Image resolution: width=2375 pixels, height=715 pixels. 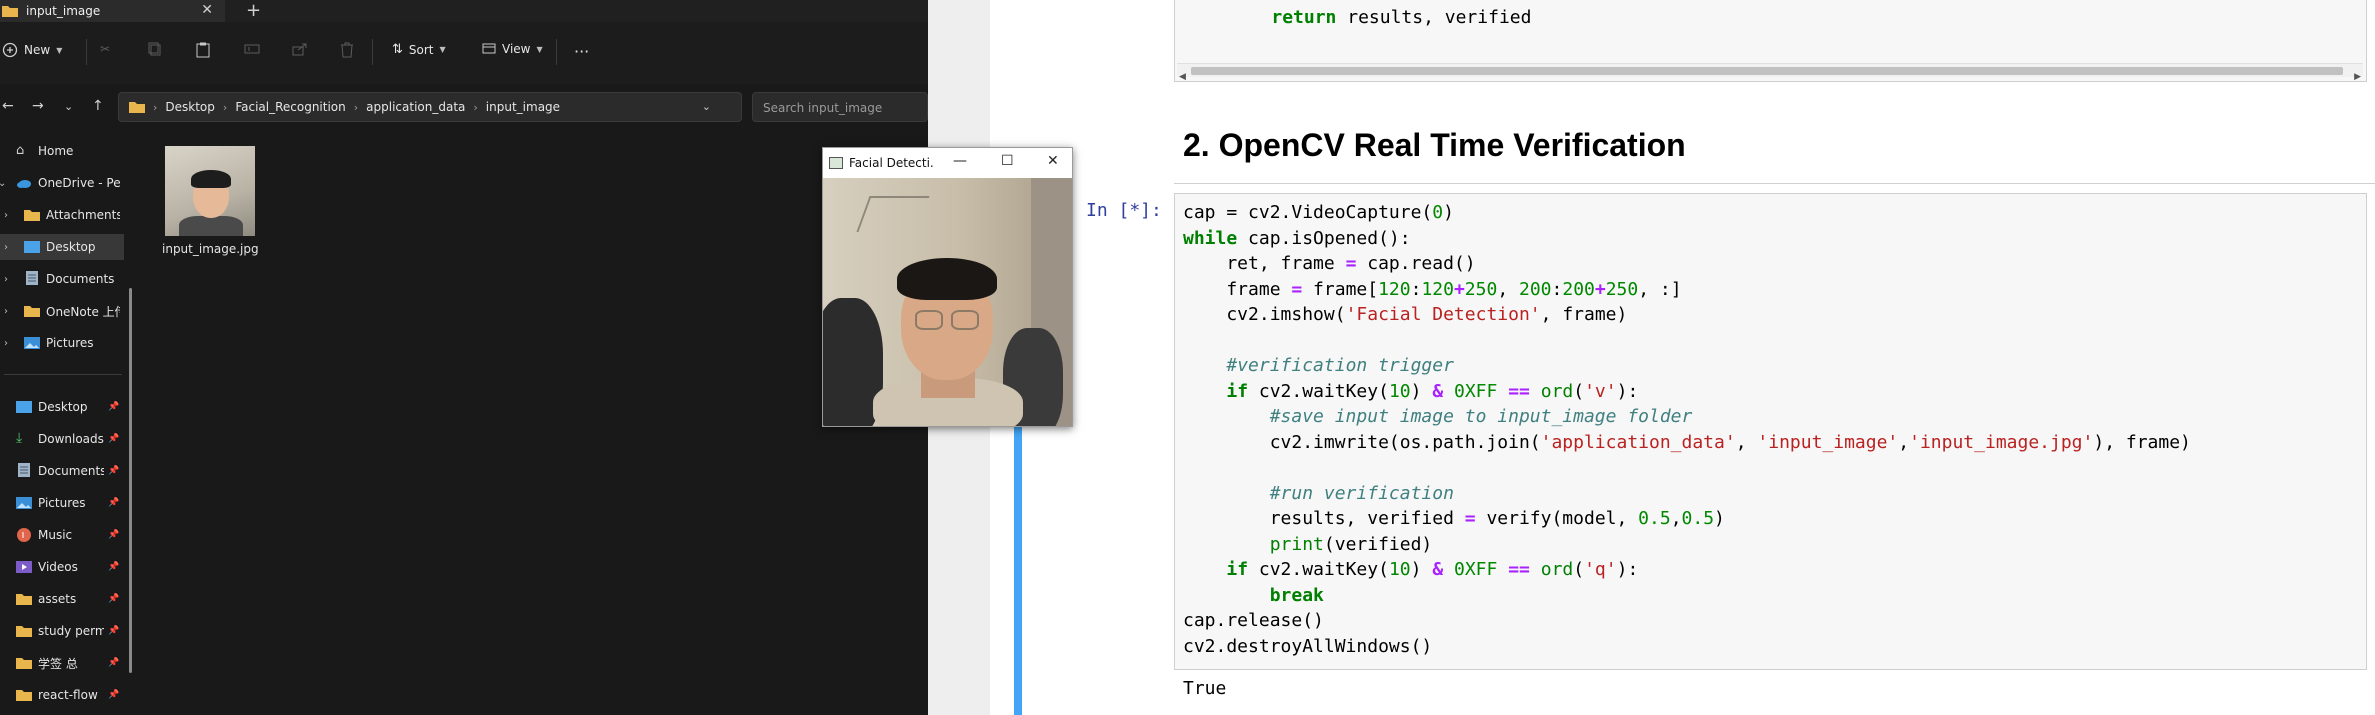 What do you see at coordinates (63, 374) in the screenshot?
I see `nav-divider` at bounding box center [63, 374].